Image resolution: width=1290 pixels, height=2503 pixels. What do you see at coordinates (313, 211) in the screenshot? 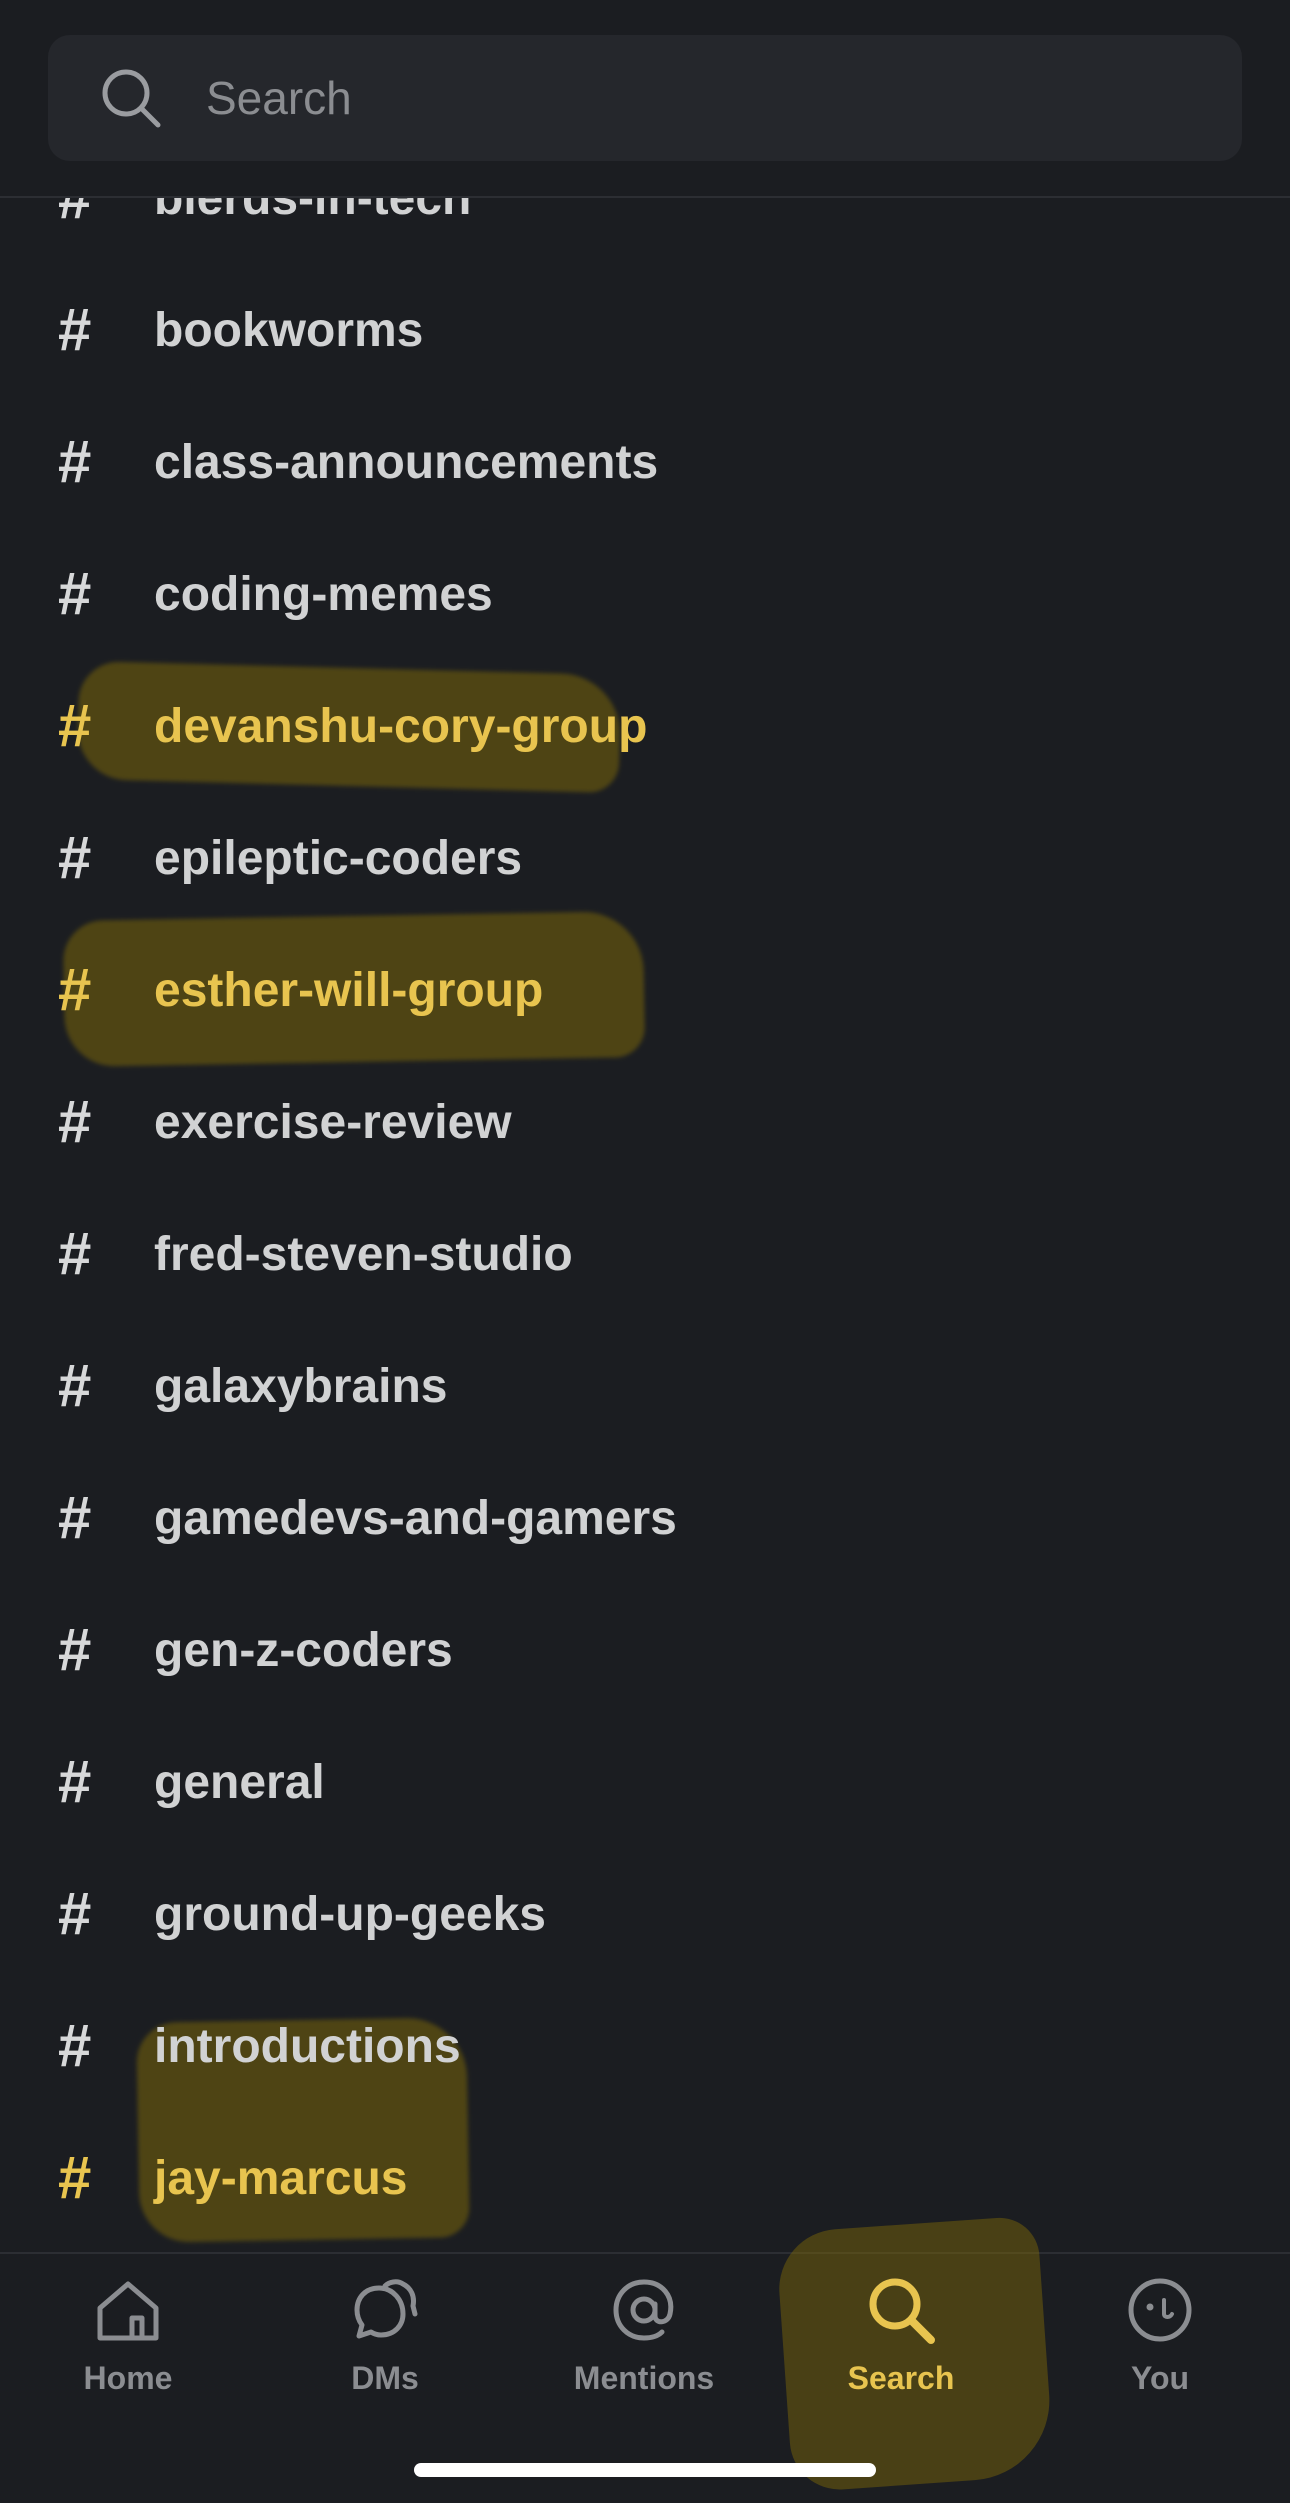
I see `channel-name: blerds-in-tech` at bounding box center [313, 211].